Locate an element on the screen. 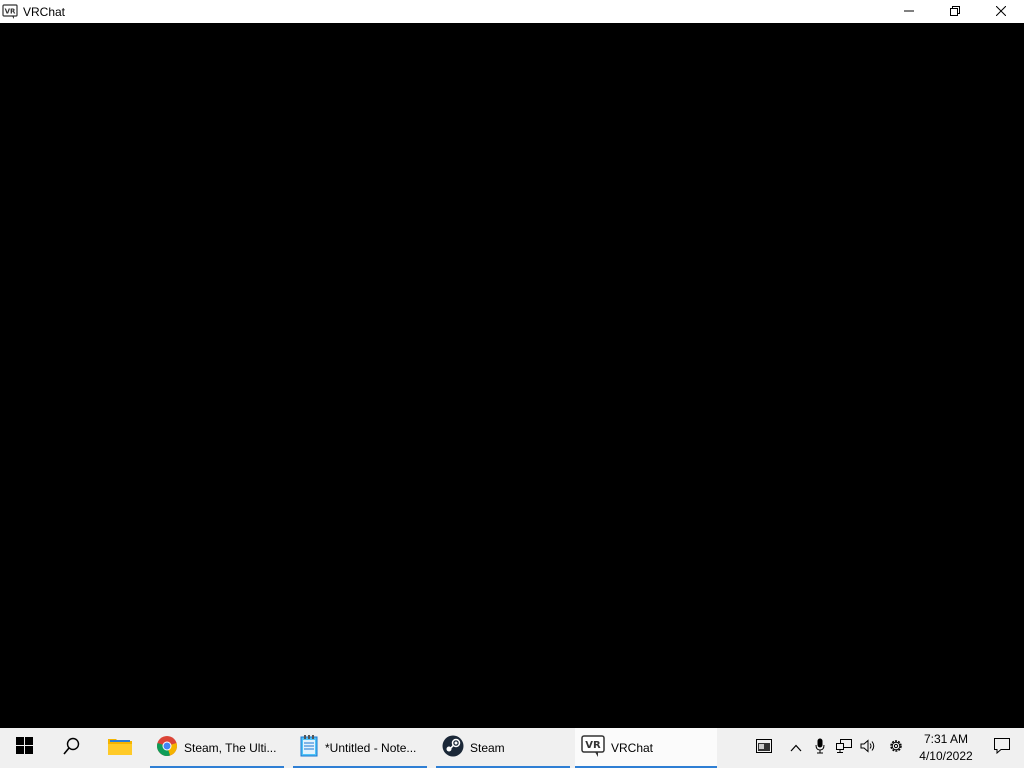 The width and height of the screenshot is (1024, 768). show-hidden-icons-button is located at coordinates (796, 748).